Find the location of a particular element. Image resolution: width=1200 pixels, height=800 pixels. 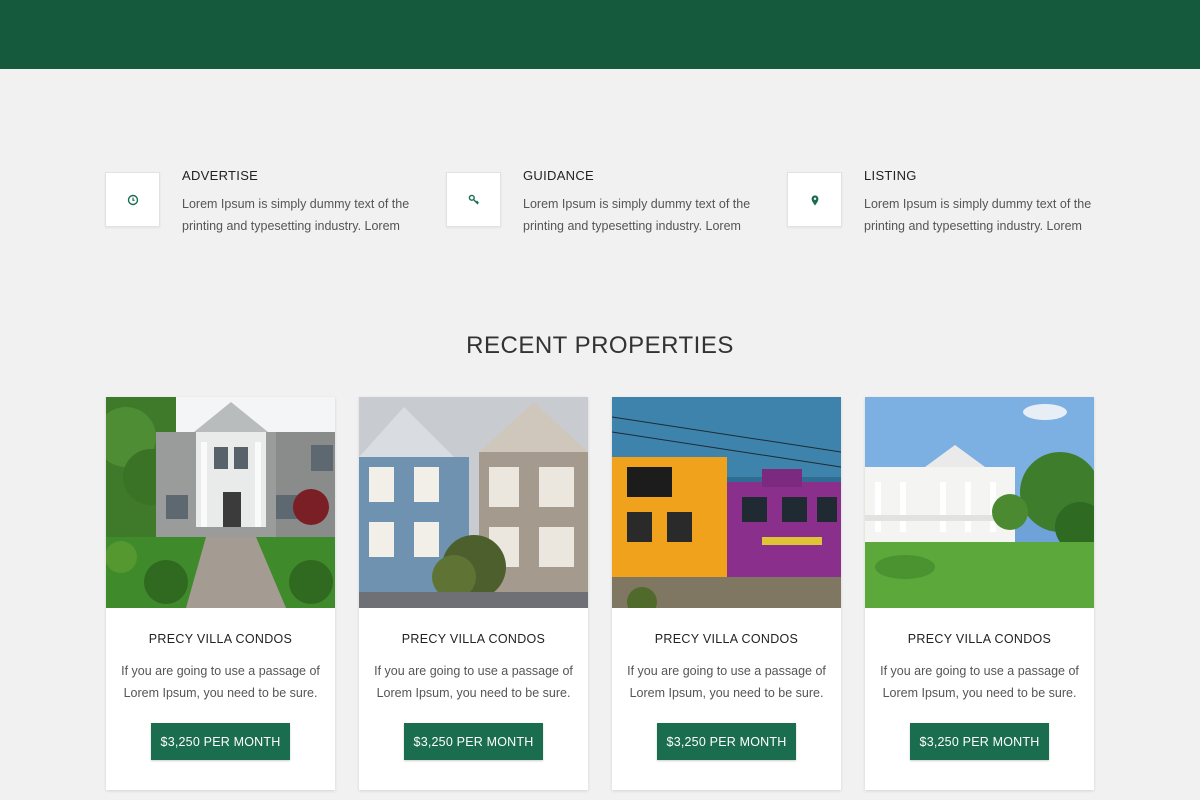

suburban-house-photo is located at coordinates (220, 502).